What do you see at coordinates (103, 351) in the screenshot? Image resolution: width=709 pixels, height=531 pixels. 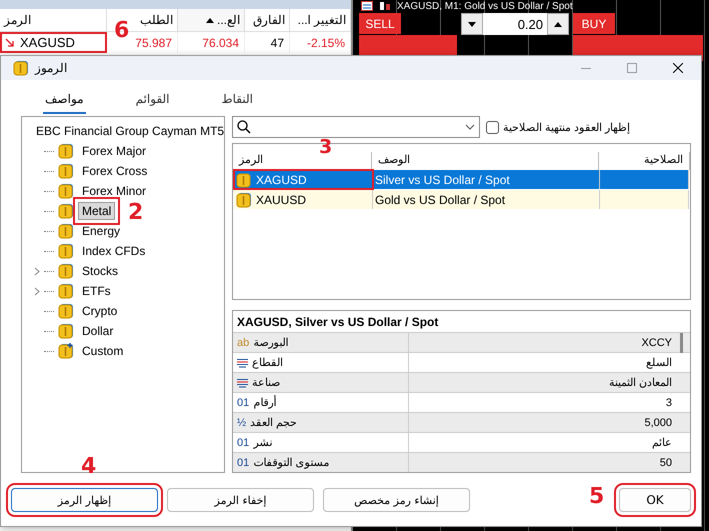 I see `tree-item: Custom` at bounding box center [103, 351].